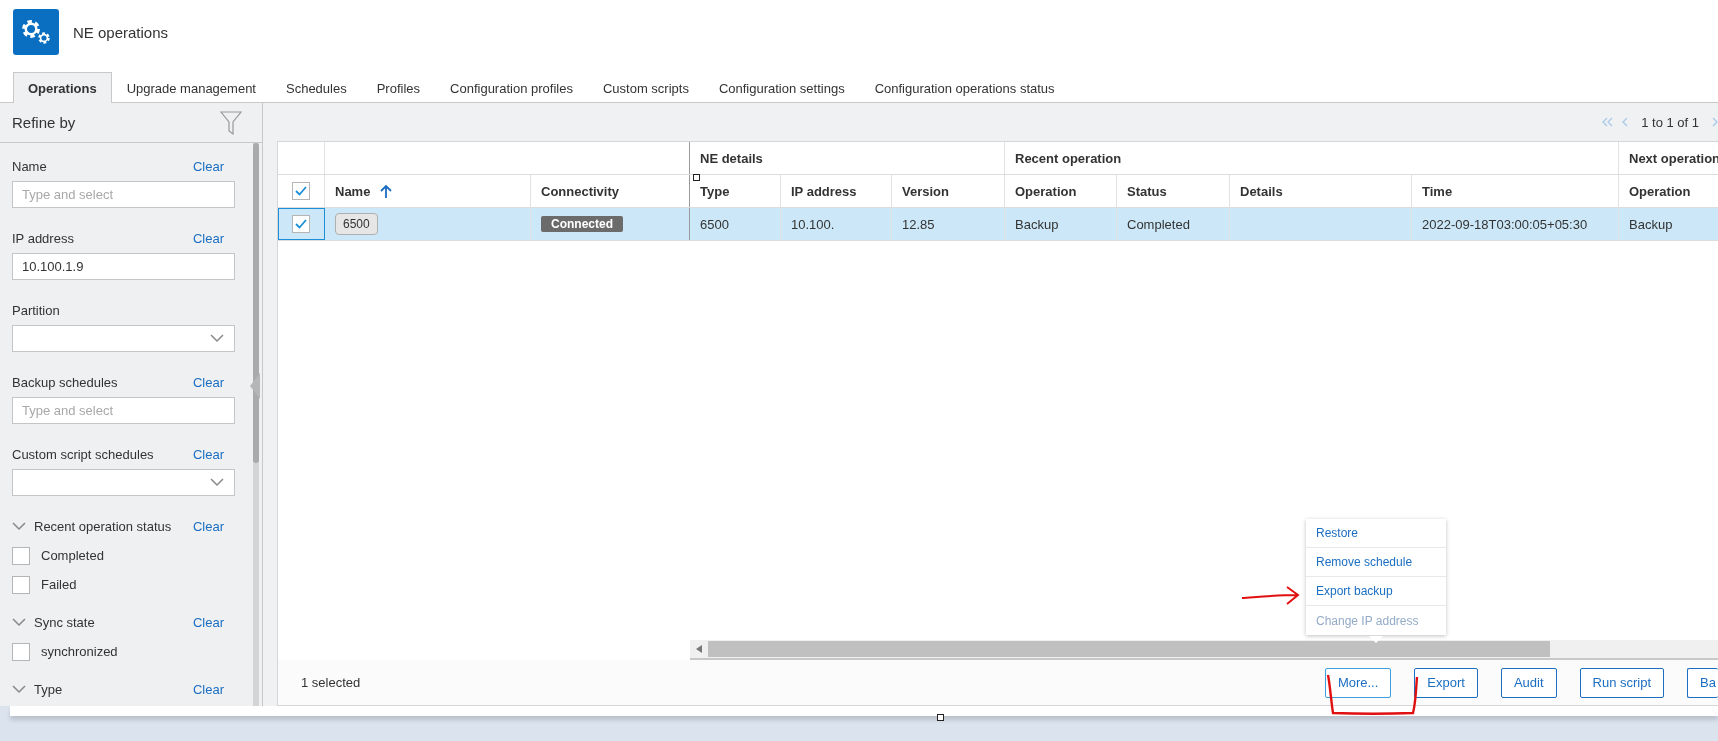 Image resolution: width=1718 pixels, height=741 pixels. Describe the element at coordinates (1376, 533) in the screenshot. I see `menu-item: Restore` at that location.